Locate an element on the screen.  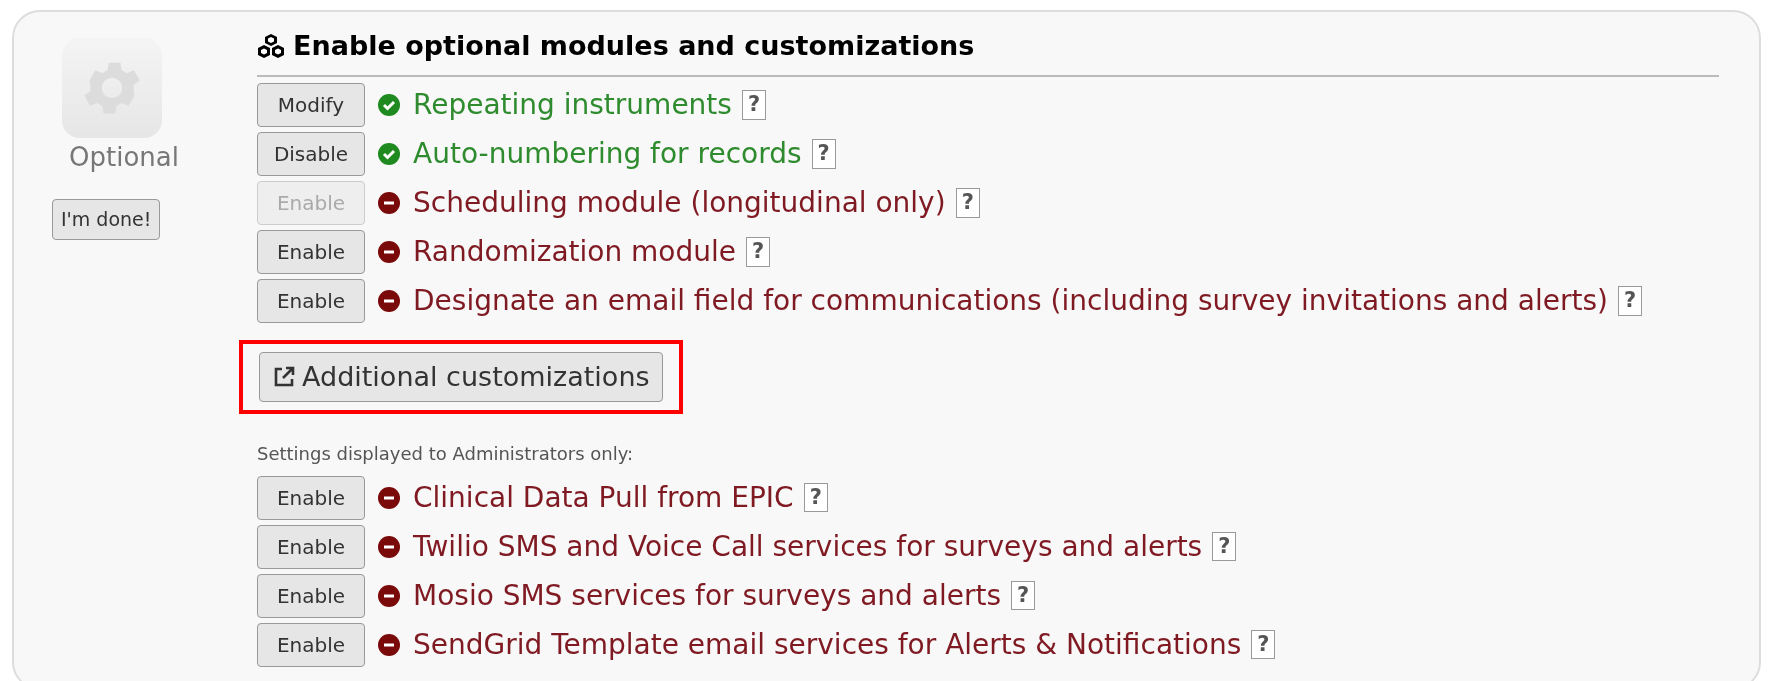
cubes-icon is located at coordinates (271, 46).